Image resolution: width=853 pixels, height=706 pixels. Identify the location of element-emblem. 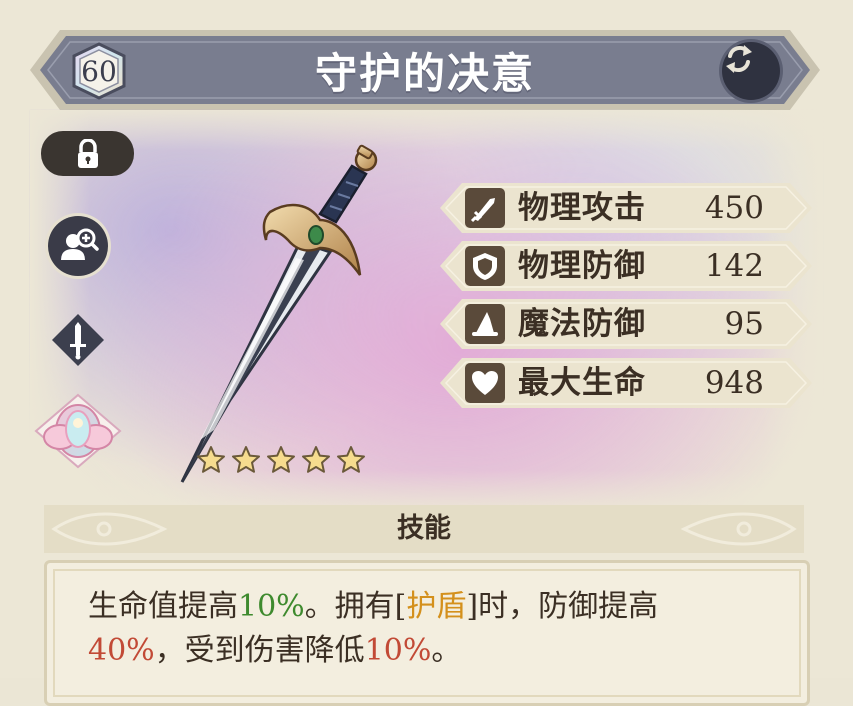
(78, 431).